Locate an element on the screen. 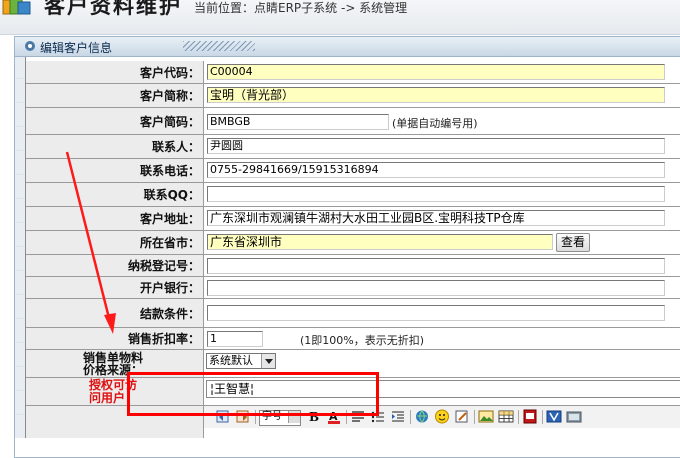 This screenshot has height=458, width=680. flash-icon is located at coordinates (530, 416).